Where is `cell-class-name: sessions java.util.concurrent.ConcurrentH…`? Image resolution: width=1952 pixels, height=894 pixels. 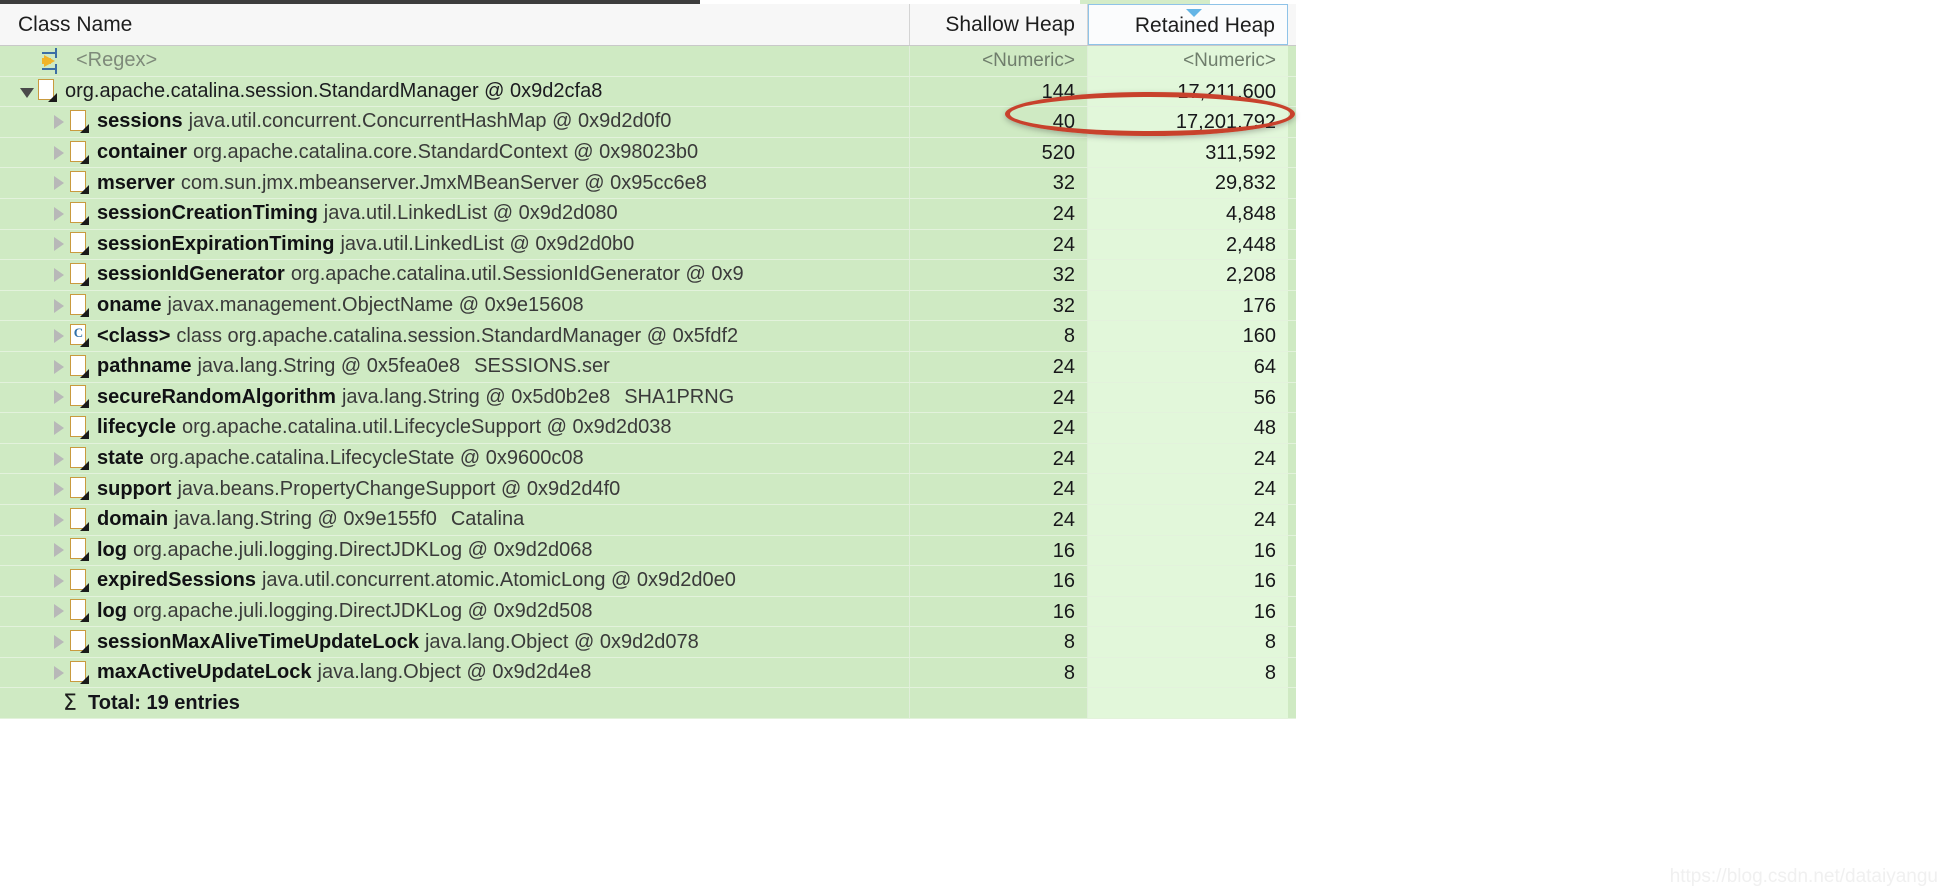 cell-class-name: sessions java.util.concurrent.ConcurrentH… is located at coordinates (455, 122).